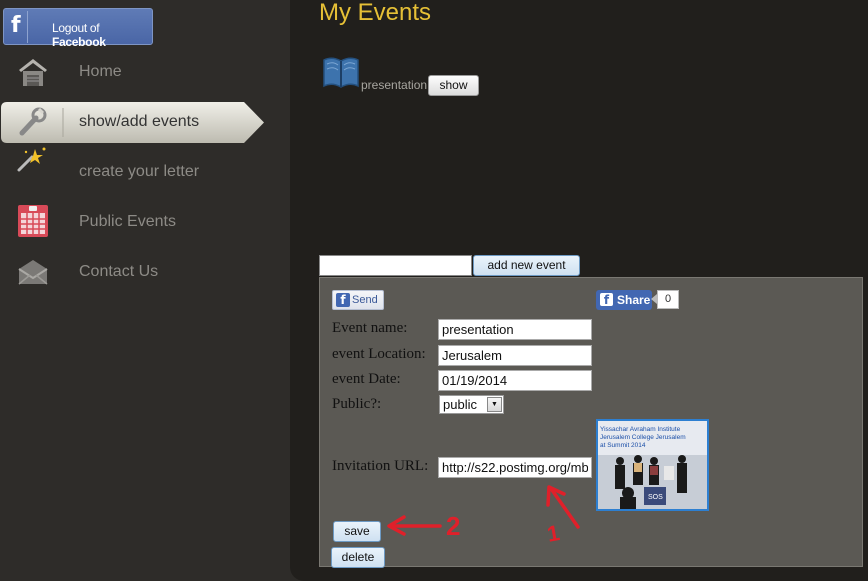 The image size is (868, 581). I want to click on event-location-label: event Location:, so click(379, 354).